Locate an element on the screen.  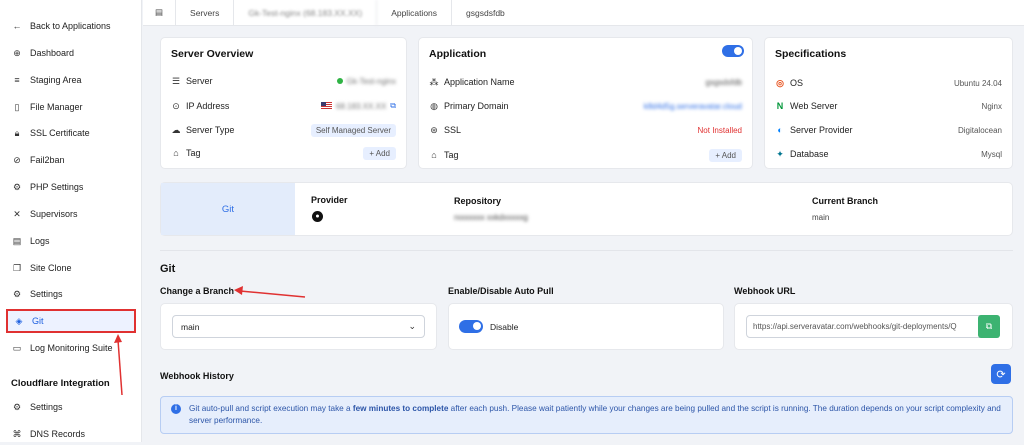
ip-value: 68.183.XX.XX is located at coordinates (361, 106).